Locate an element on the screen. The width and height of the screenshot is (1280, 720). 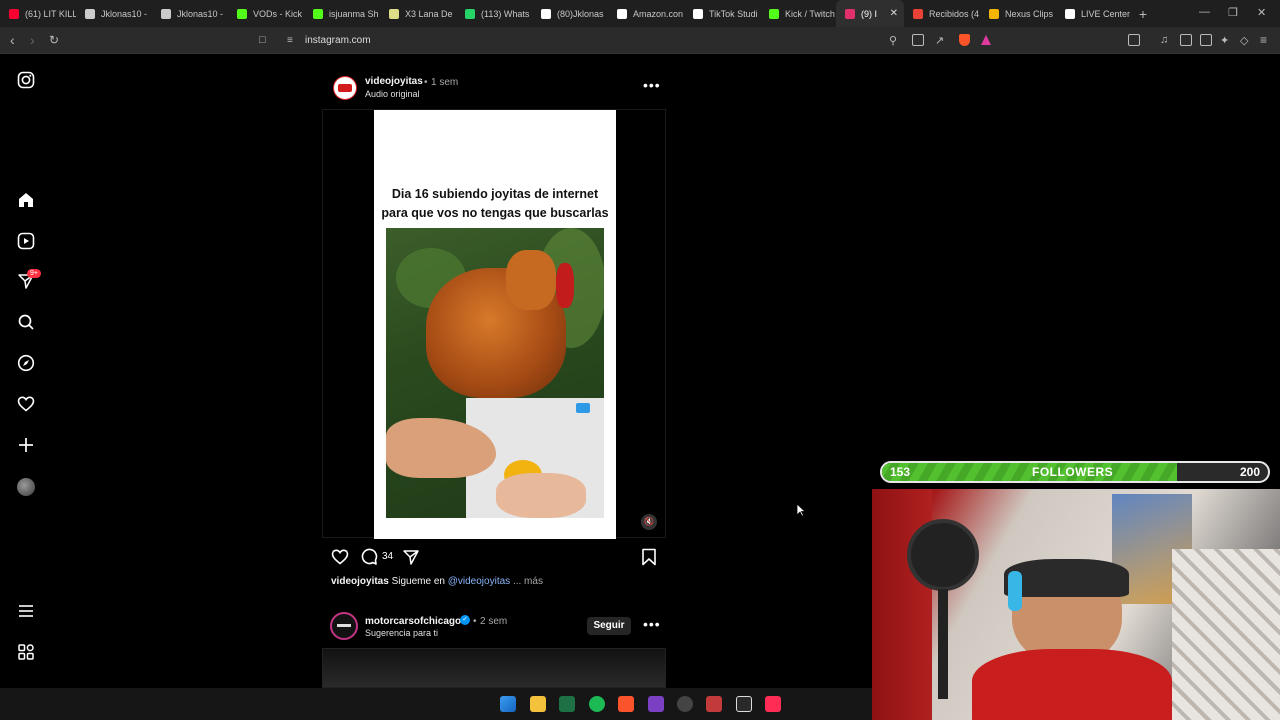
post2-time: 2 sem is located at coordinates (493, 621).